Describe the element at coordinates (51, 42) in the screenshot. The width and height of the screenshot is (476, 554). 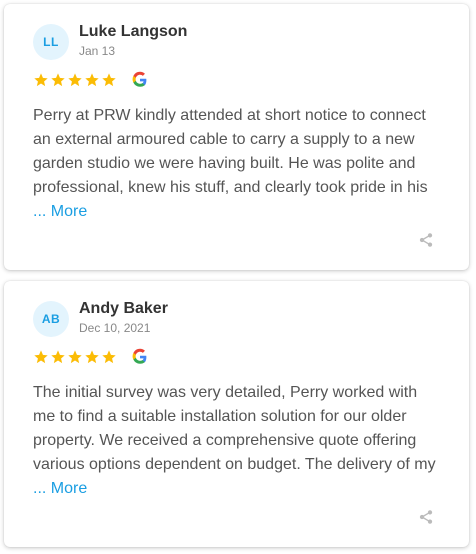
I see `avatar: LL` at that location.